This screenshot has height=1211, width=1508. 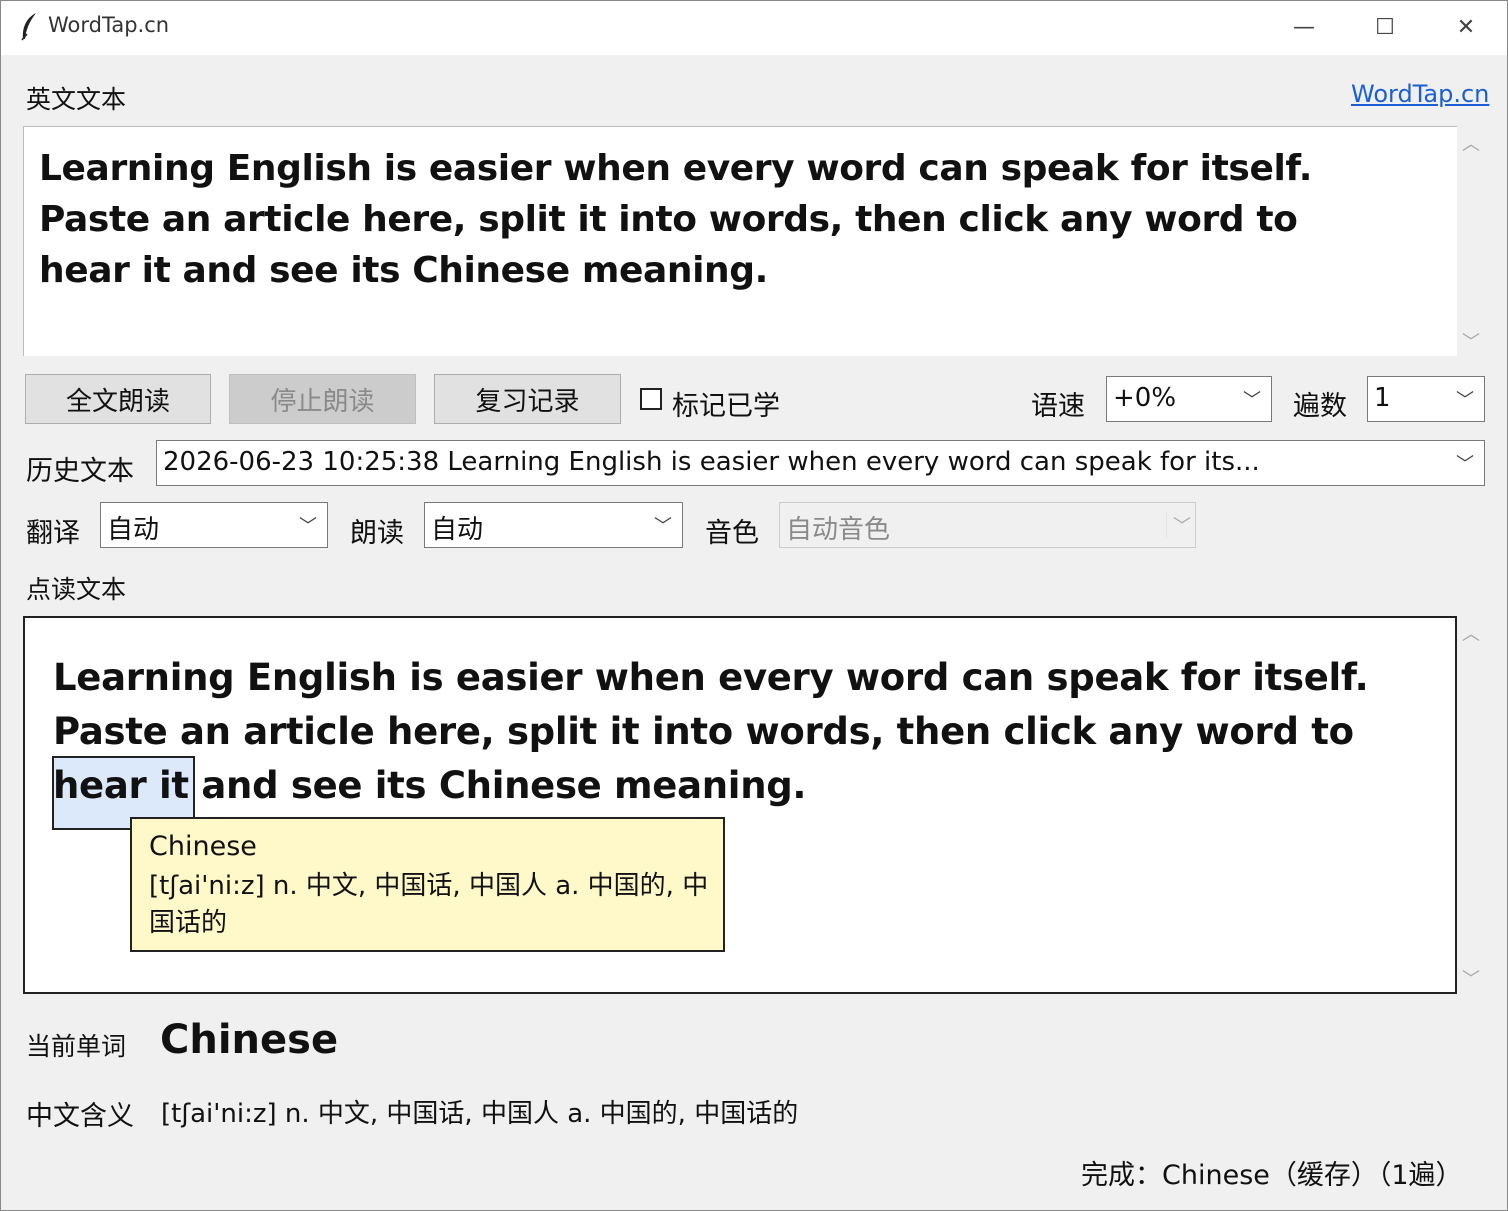 I want to click on repeat-value: 1, so click(x=1382, y=398).